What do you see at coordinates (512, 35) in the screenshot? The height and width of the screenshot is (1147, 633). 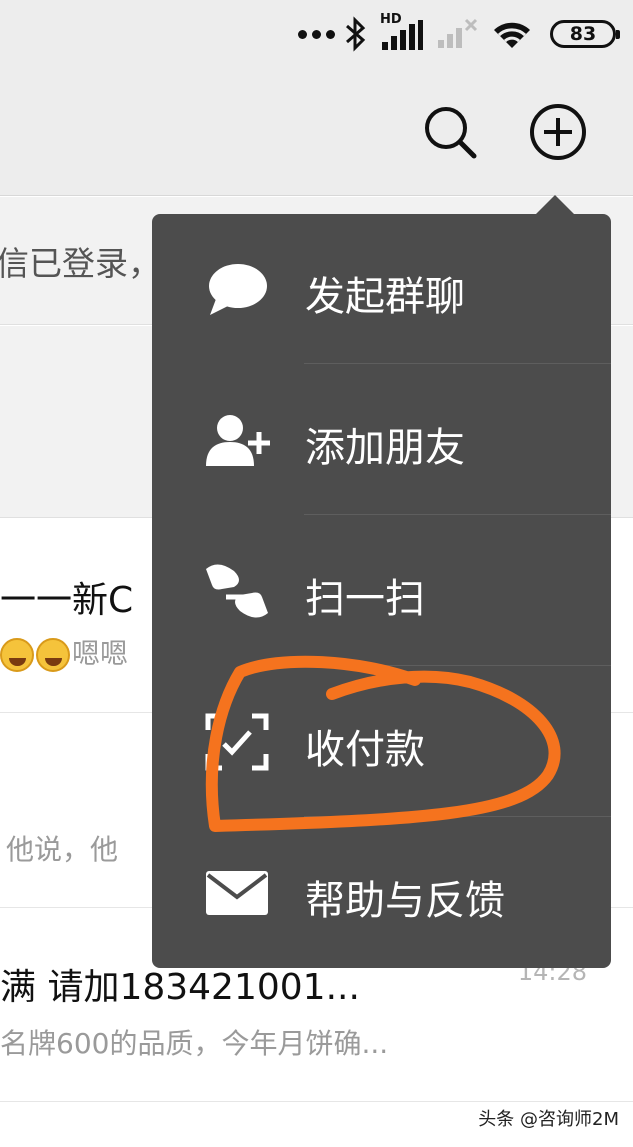 I see `wifi-icon` at bounding box center [512, 35].